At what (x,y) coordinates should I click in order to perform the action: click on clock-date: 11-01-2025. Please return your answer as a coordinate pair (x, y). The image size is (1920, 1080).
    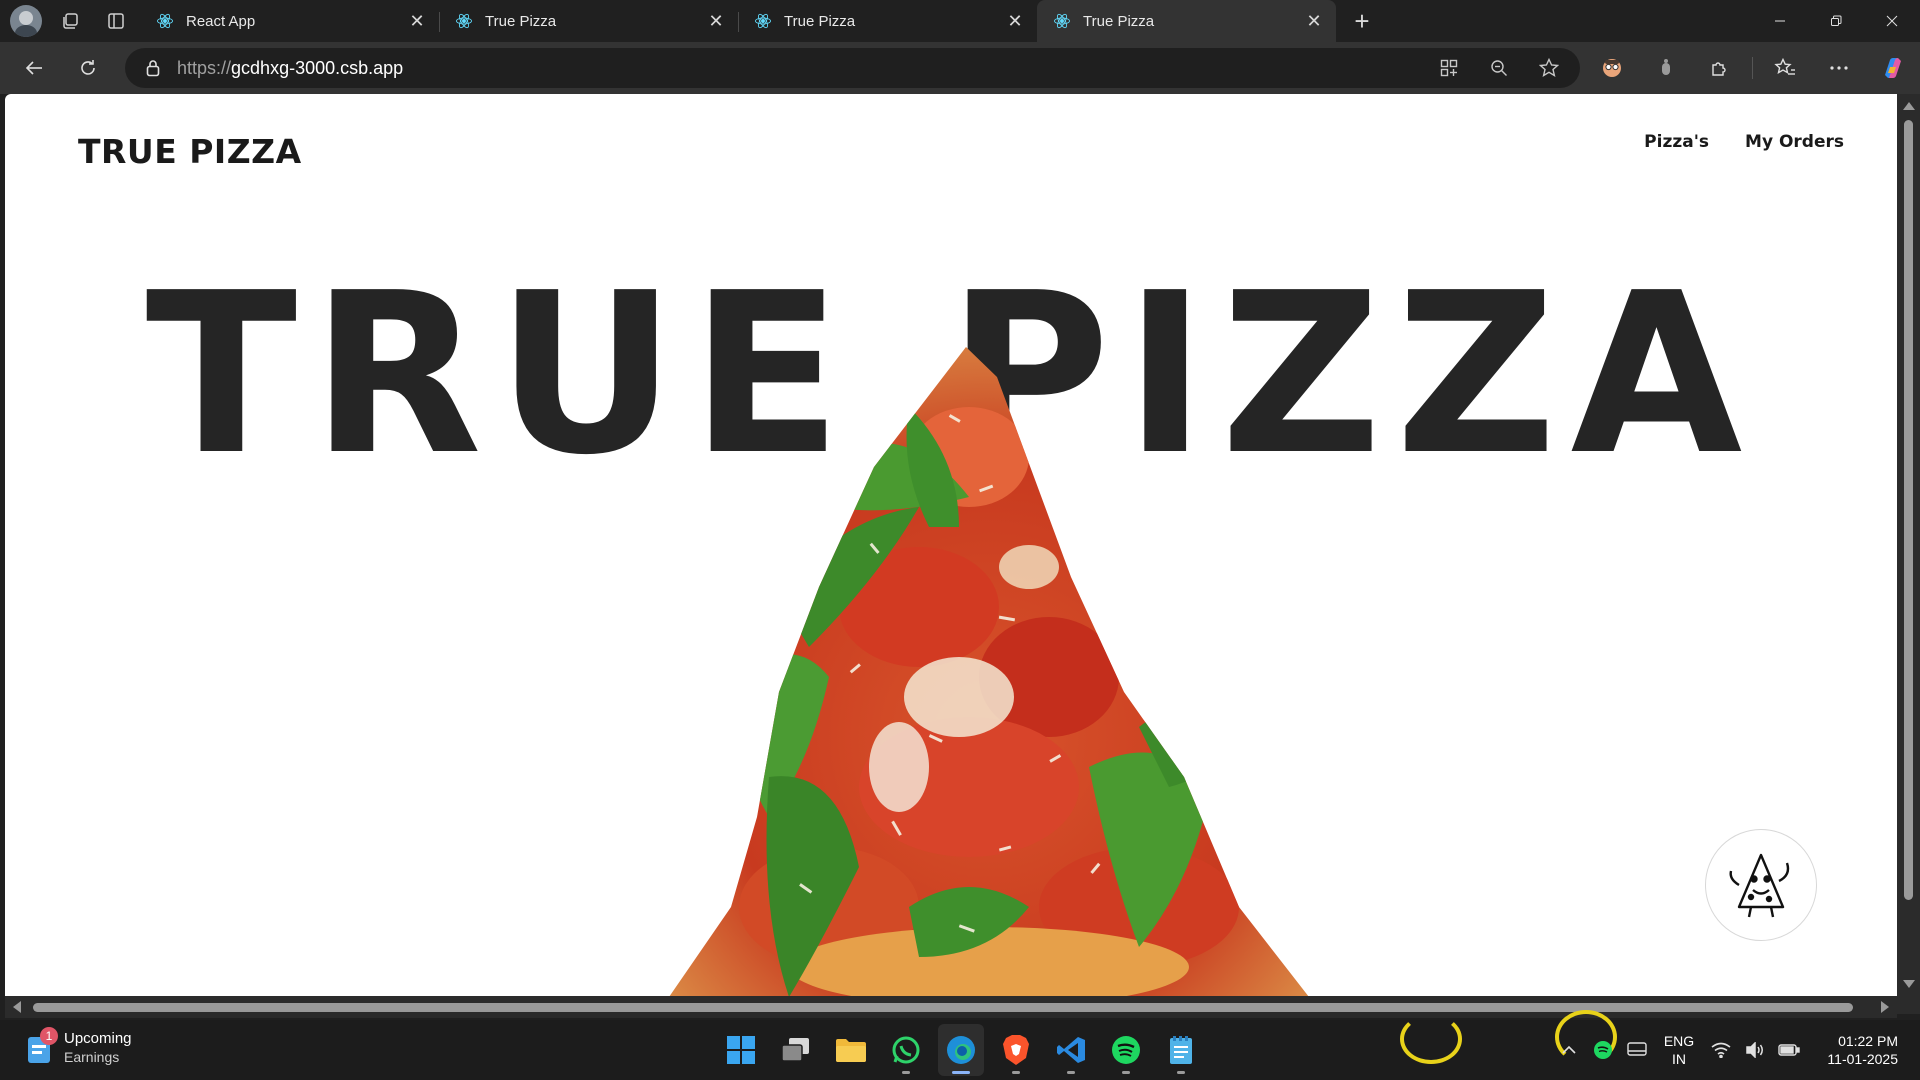
    Looking at the image, I should click on (1862, 1059).